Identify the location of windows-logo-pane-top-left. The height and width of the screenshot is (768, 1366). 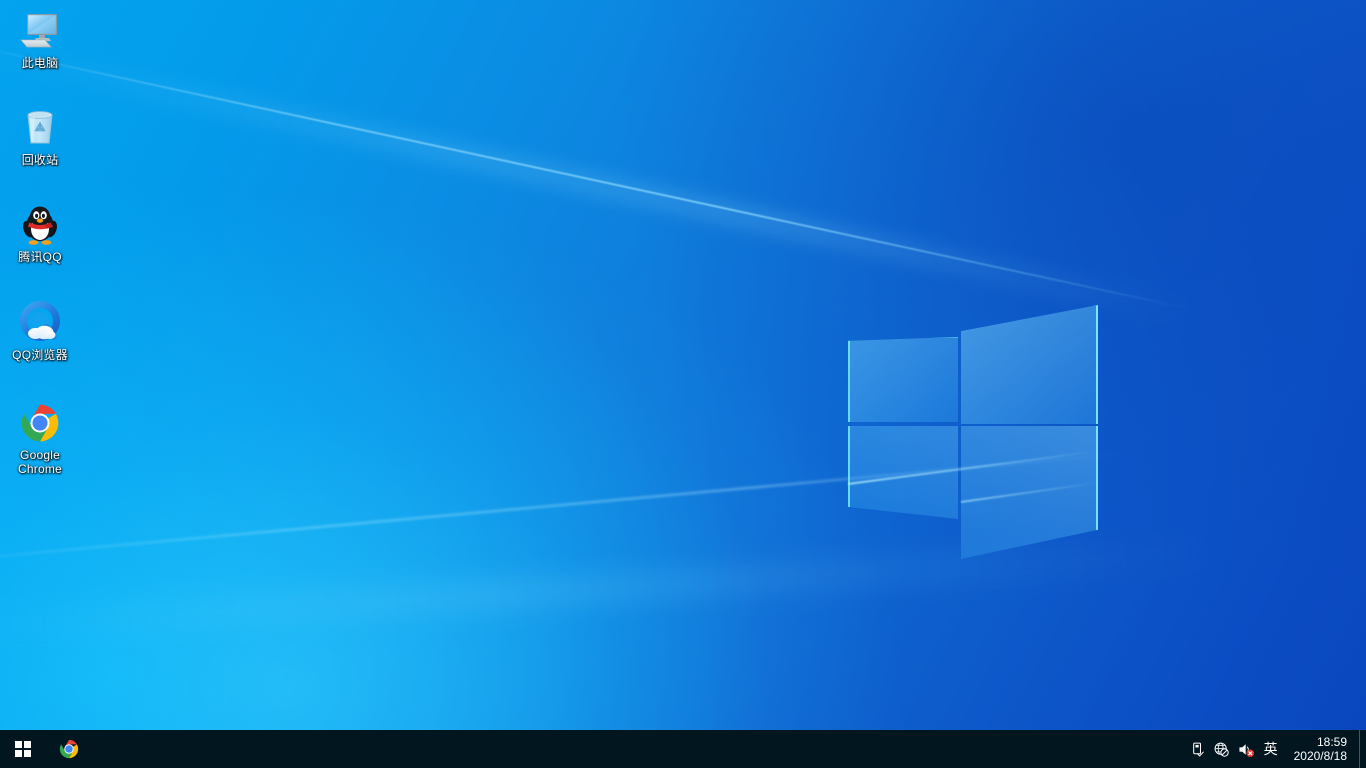
(903, 379).